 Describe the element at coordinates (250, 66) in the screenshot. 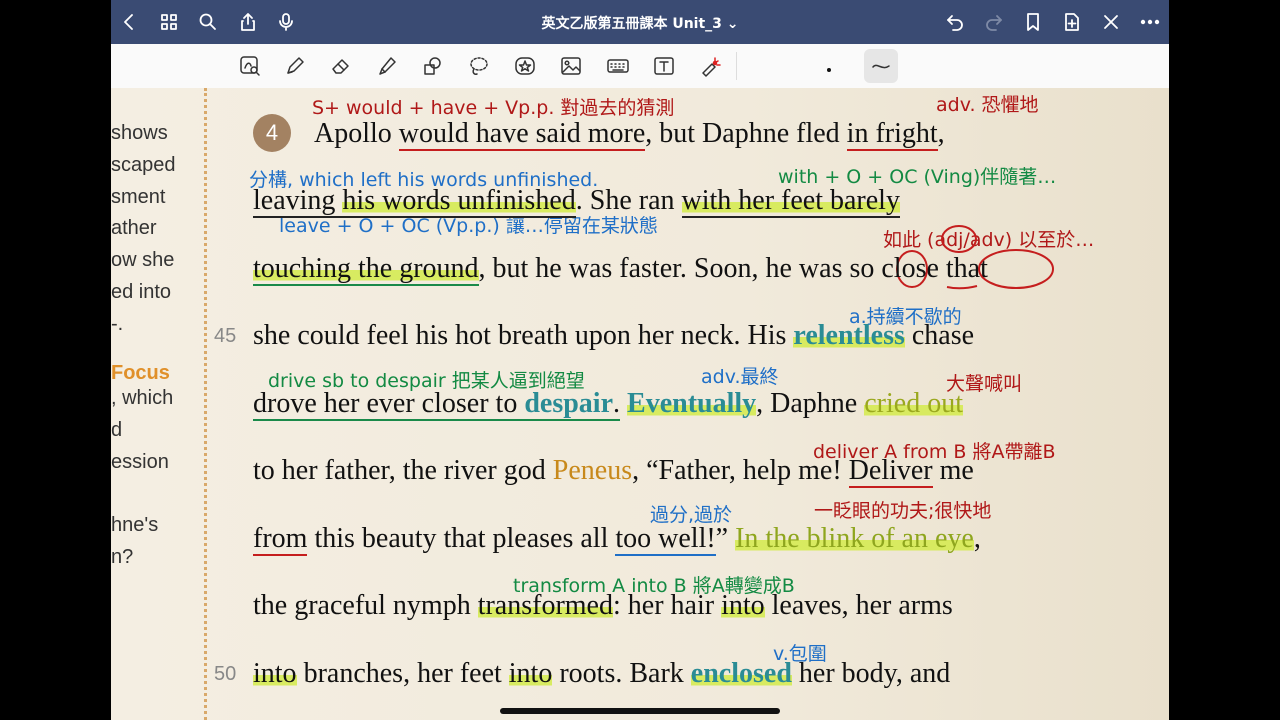

I see `lasso-read-icon` at that location.